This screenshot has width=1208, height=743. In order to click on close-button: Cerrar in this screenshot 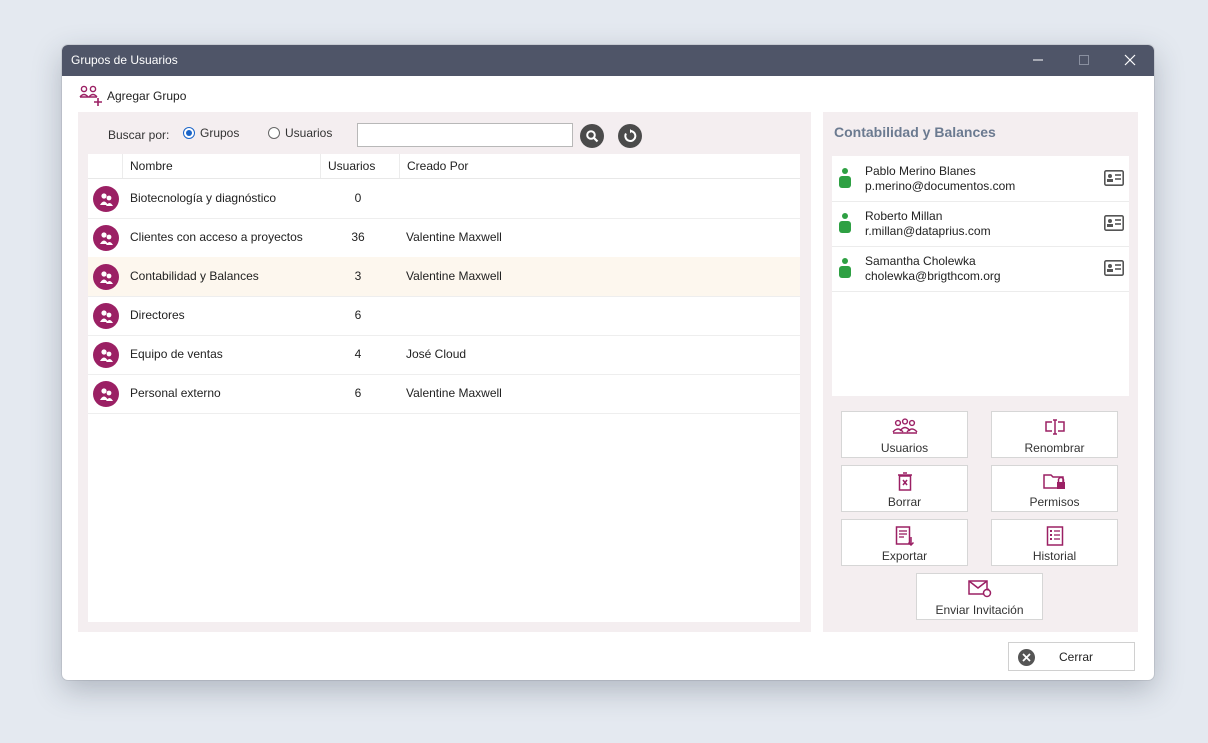, I will do `click(1071, 656)`.